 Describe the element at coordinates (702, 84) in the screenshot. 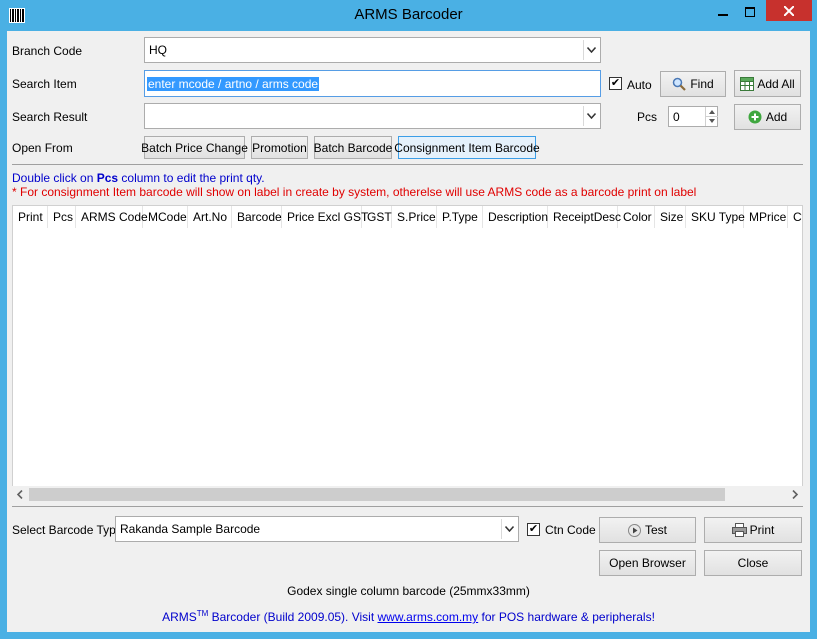

I see `find-button-label: Find` at that location.